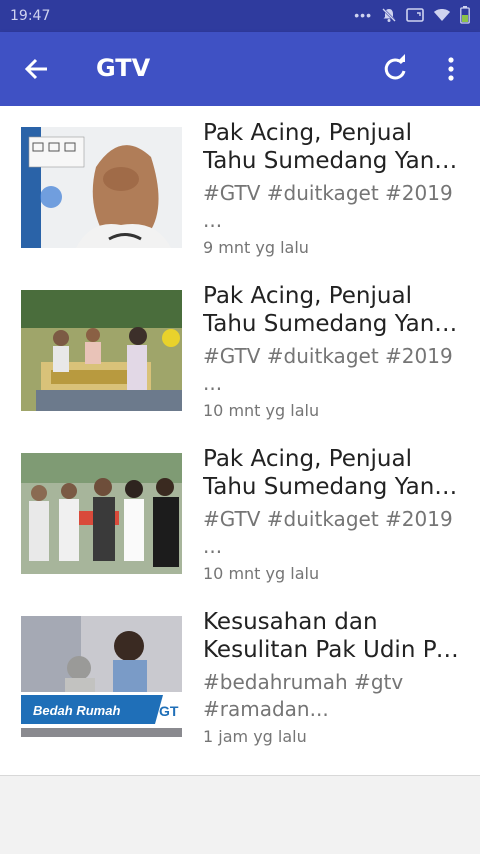 The image size is (480, 854). What do you see at coordinates (101, 676) in the screenshot?
I see `video-thumbnail: Bedah Rumah GT` at bounding box center [101, 676].